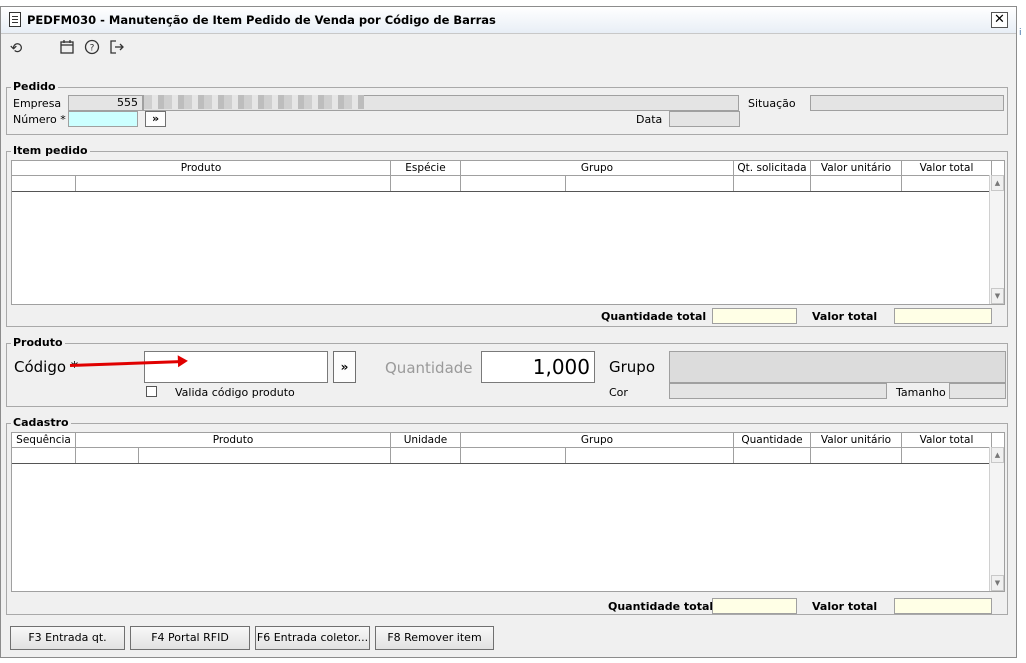 The height and width of the screenshot is (663, 1026). What do you see at coordinates (1020, 33) in the screenshot?
I see `edge-mark: i` at bounding box center [1020, 33].